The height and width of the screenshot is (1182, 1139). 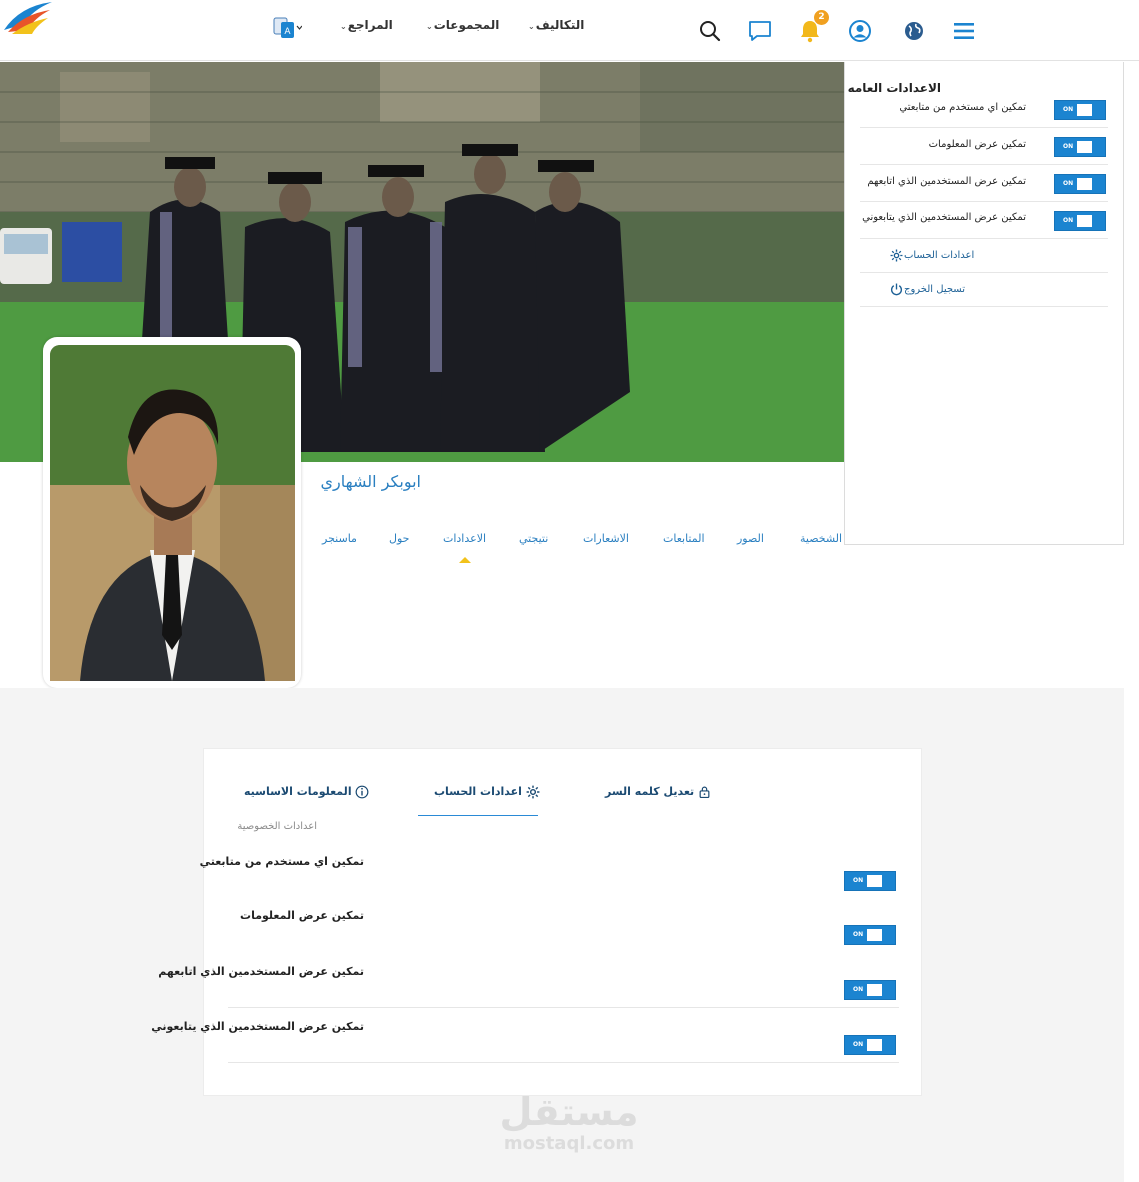 What do you see at coordinates (339, 538) in the screenshot?
I see `tab-messenger: ماسنجر` at bounding box center [339, 538].